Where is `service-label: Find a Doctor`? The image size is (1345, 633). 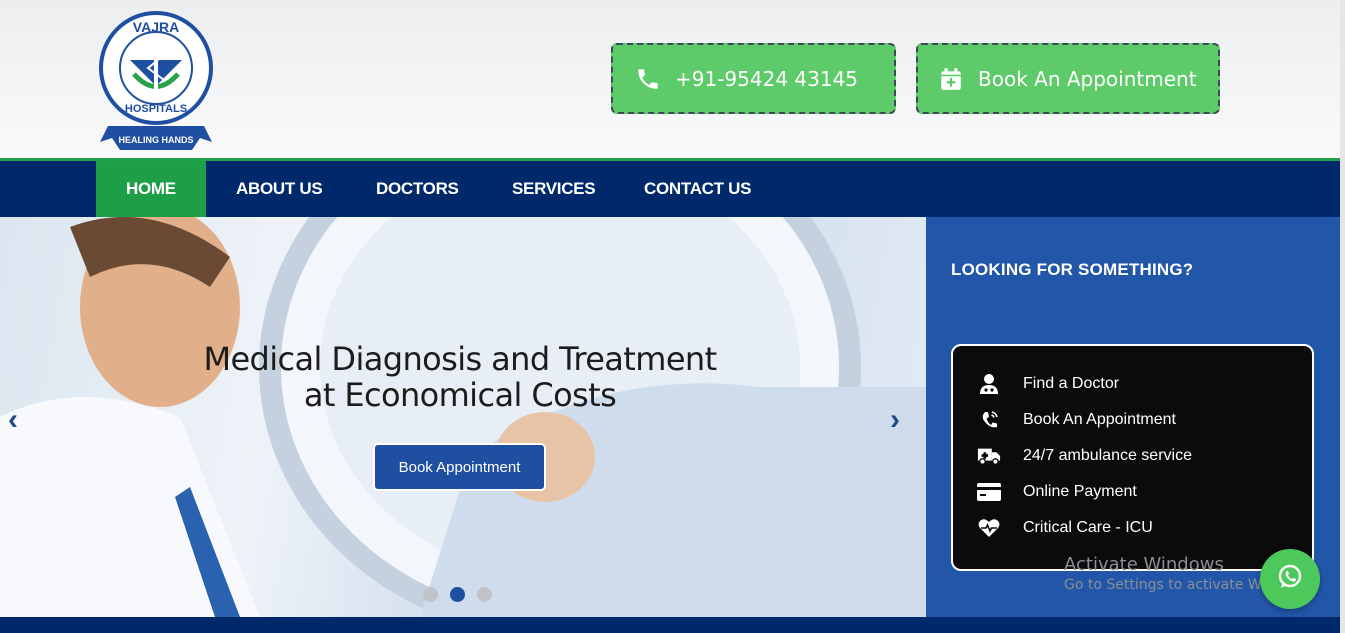
service-label: Find a Doctor is located at coordinates (1071, 383).